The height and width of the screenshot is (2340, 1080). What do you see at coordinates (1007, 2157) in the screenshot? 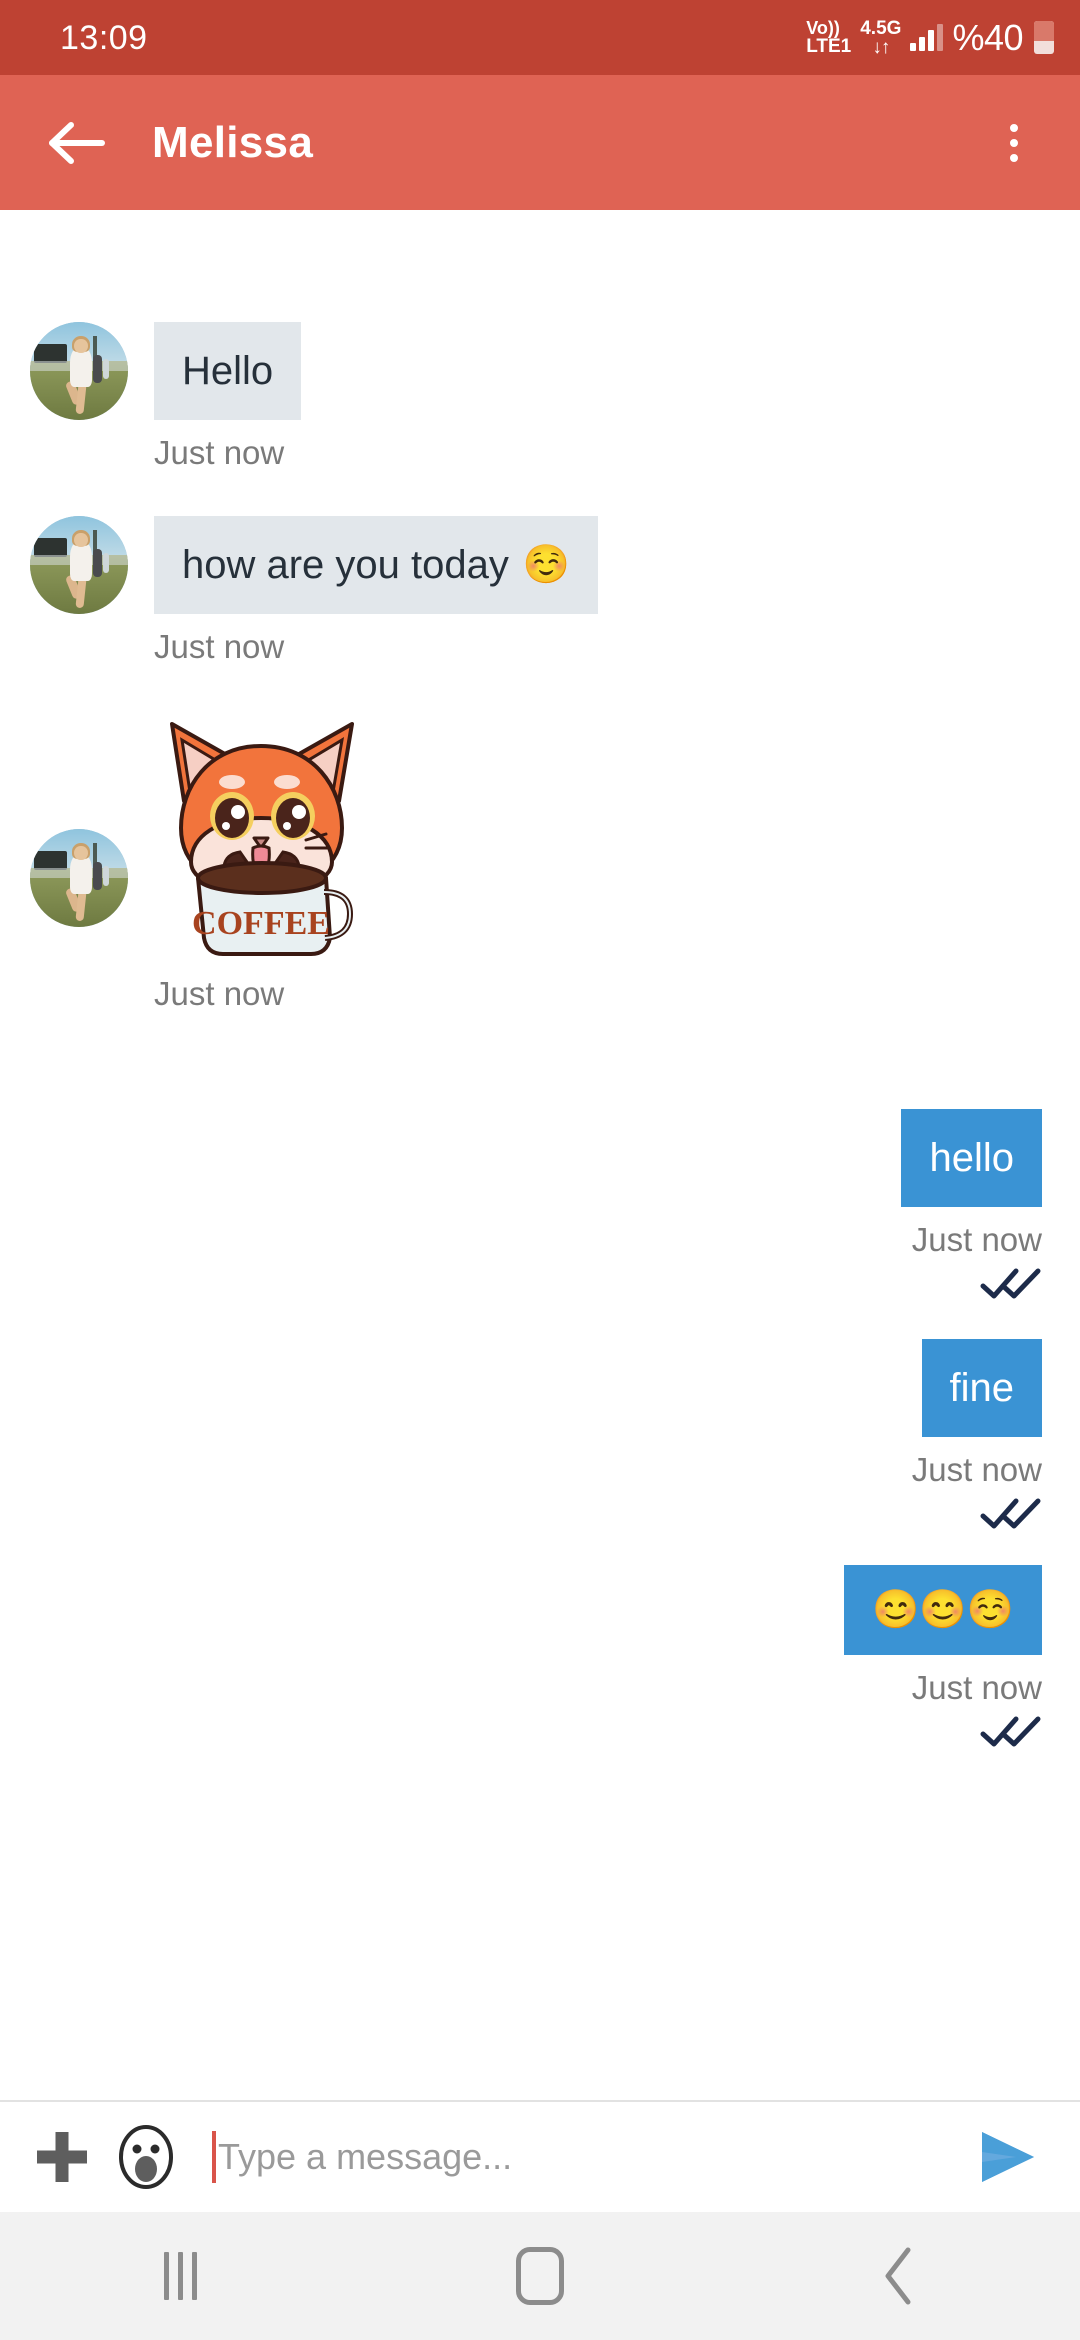
I see `send-icon` at bounding box center [1007, 2157].